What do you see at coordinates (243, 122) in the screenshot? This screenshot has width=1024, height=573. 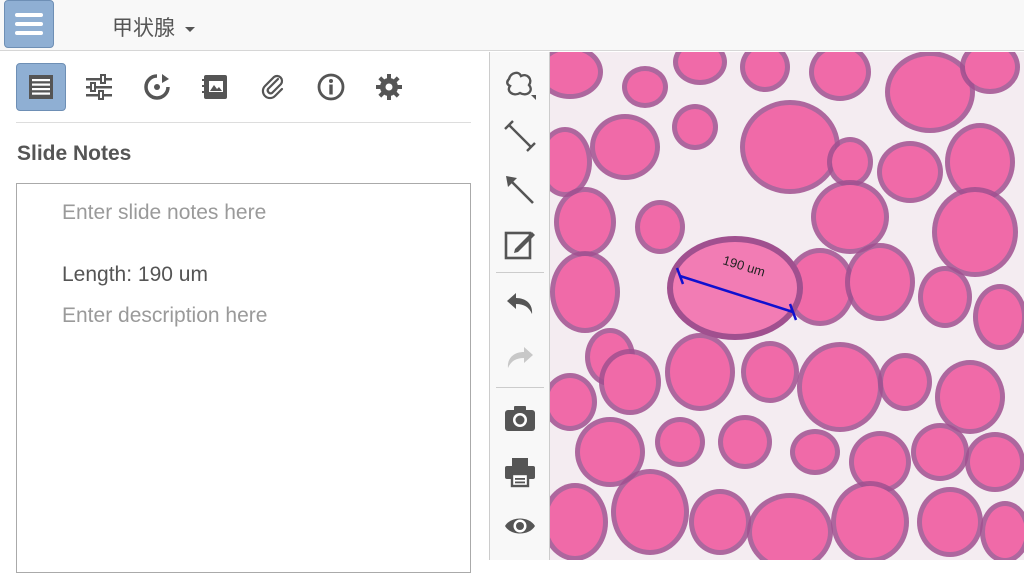 I see `divider` at bounding box center [243, 122].